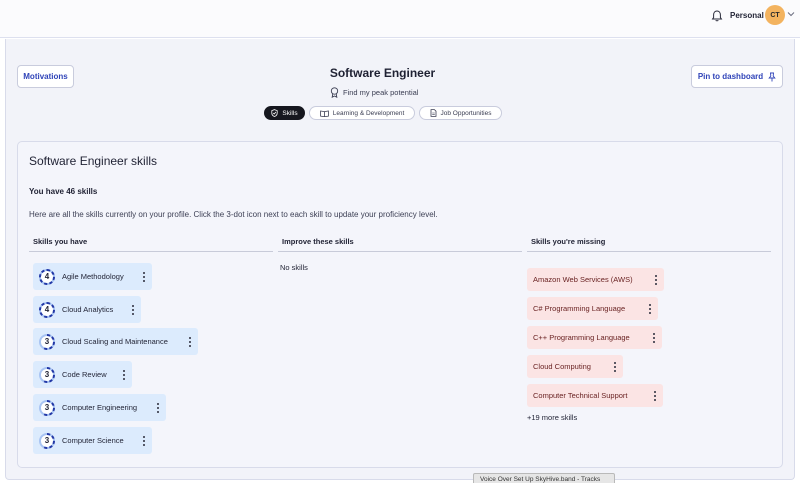  I want to click on missing-skill-chip: Cloud Computing, so click(575, 366).